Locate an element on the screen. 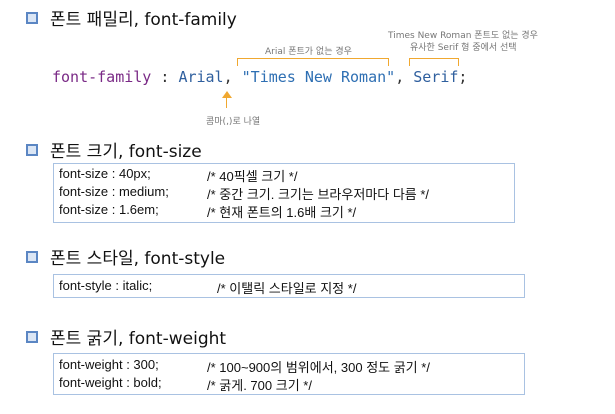 The height and width of the screenshot is (414, 615). code-comment: /* 100~900의 범위에서, 300 정도 굵기 */ is located at coordinates (318, 367).